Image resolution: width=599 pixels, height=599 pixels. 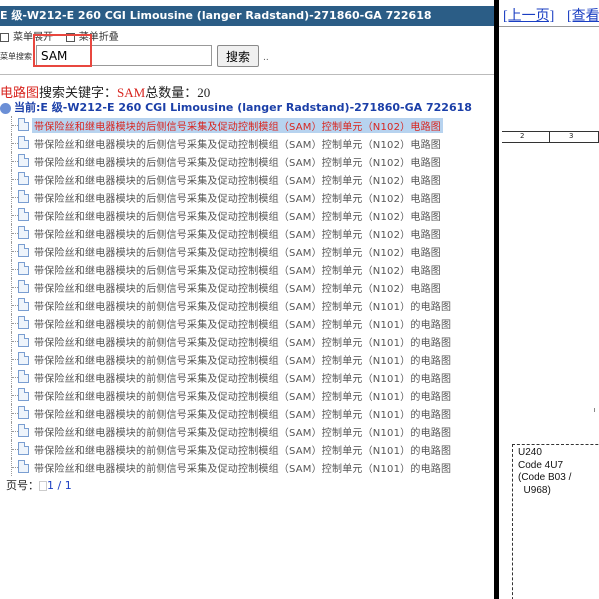 I want to click on column-label: 2, so click(x=522, y=136).